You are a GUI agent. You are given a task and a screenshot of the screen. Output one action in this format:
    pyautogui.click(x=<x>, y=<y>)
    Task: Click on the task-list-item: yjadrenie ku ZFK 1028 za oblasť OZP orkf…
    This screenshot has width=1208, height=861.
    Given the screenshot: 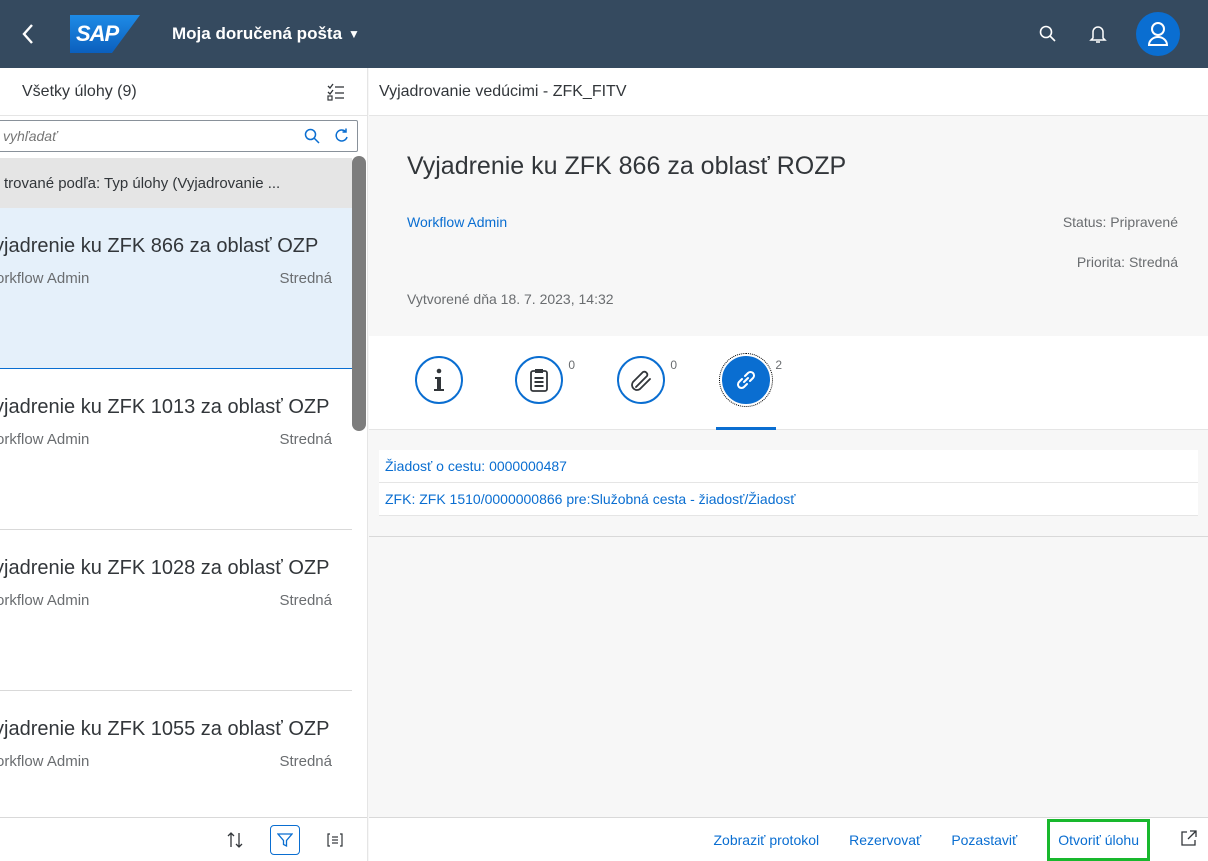 What is the action you would take?
    pyautogui.click(x=176, y=610)
    